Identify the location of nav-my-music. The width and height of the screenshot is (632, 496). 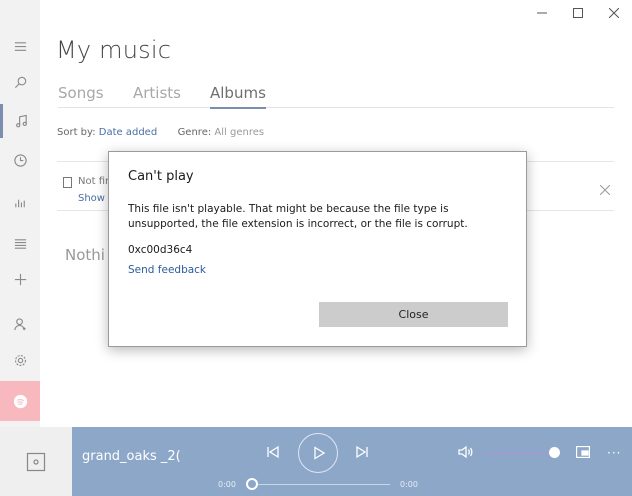
(20, 121).